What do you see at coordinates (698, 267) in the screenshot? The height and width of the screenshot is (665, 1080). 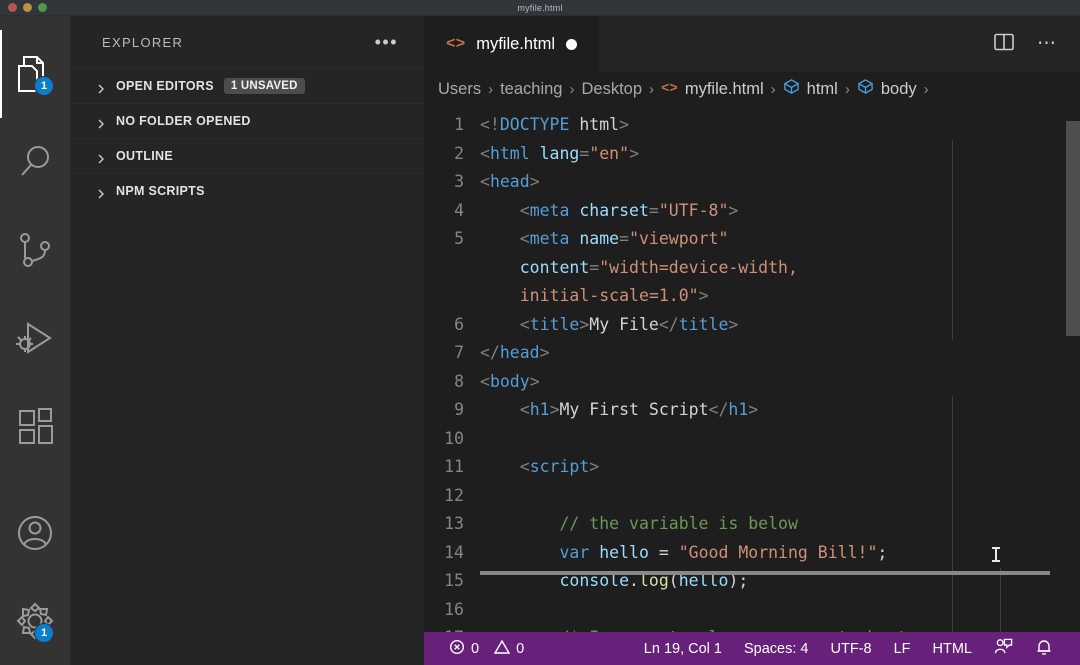 I see `code-token: "width=device-width,` at bounding box center [698, 267].